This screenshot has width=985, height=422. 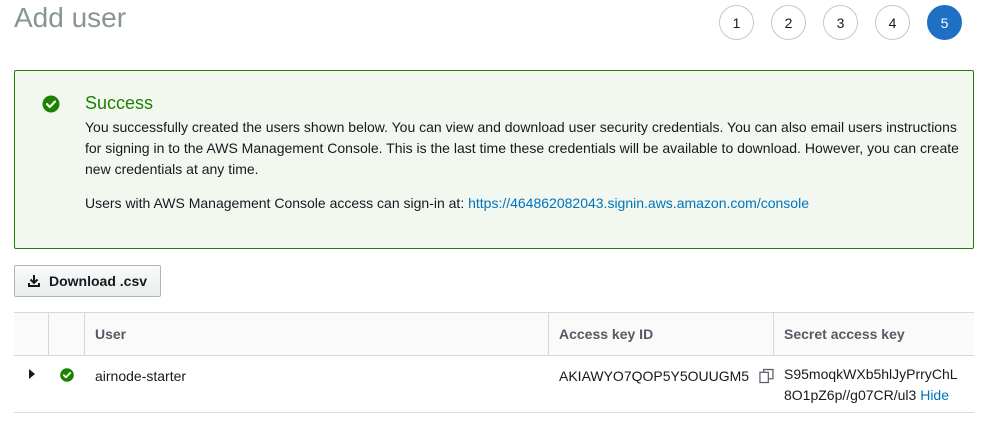 I want to click on step-5-button: 5, so click(x=944, y=22).